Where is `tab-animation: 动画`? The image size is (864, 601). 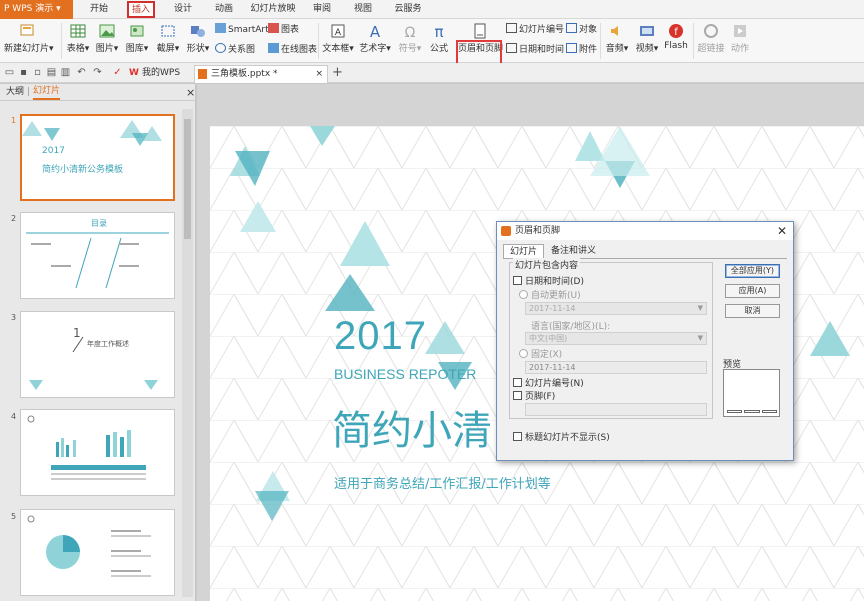
tab-animation: 动画 is located at coordinates (224, 9).